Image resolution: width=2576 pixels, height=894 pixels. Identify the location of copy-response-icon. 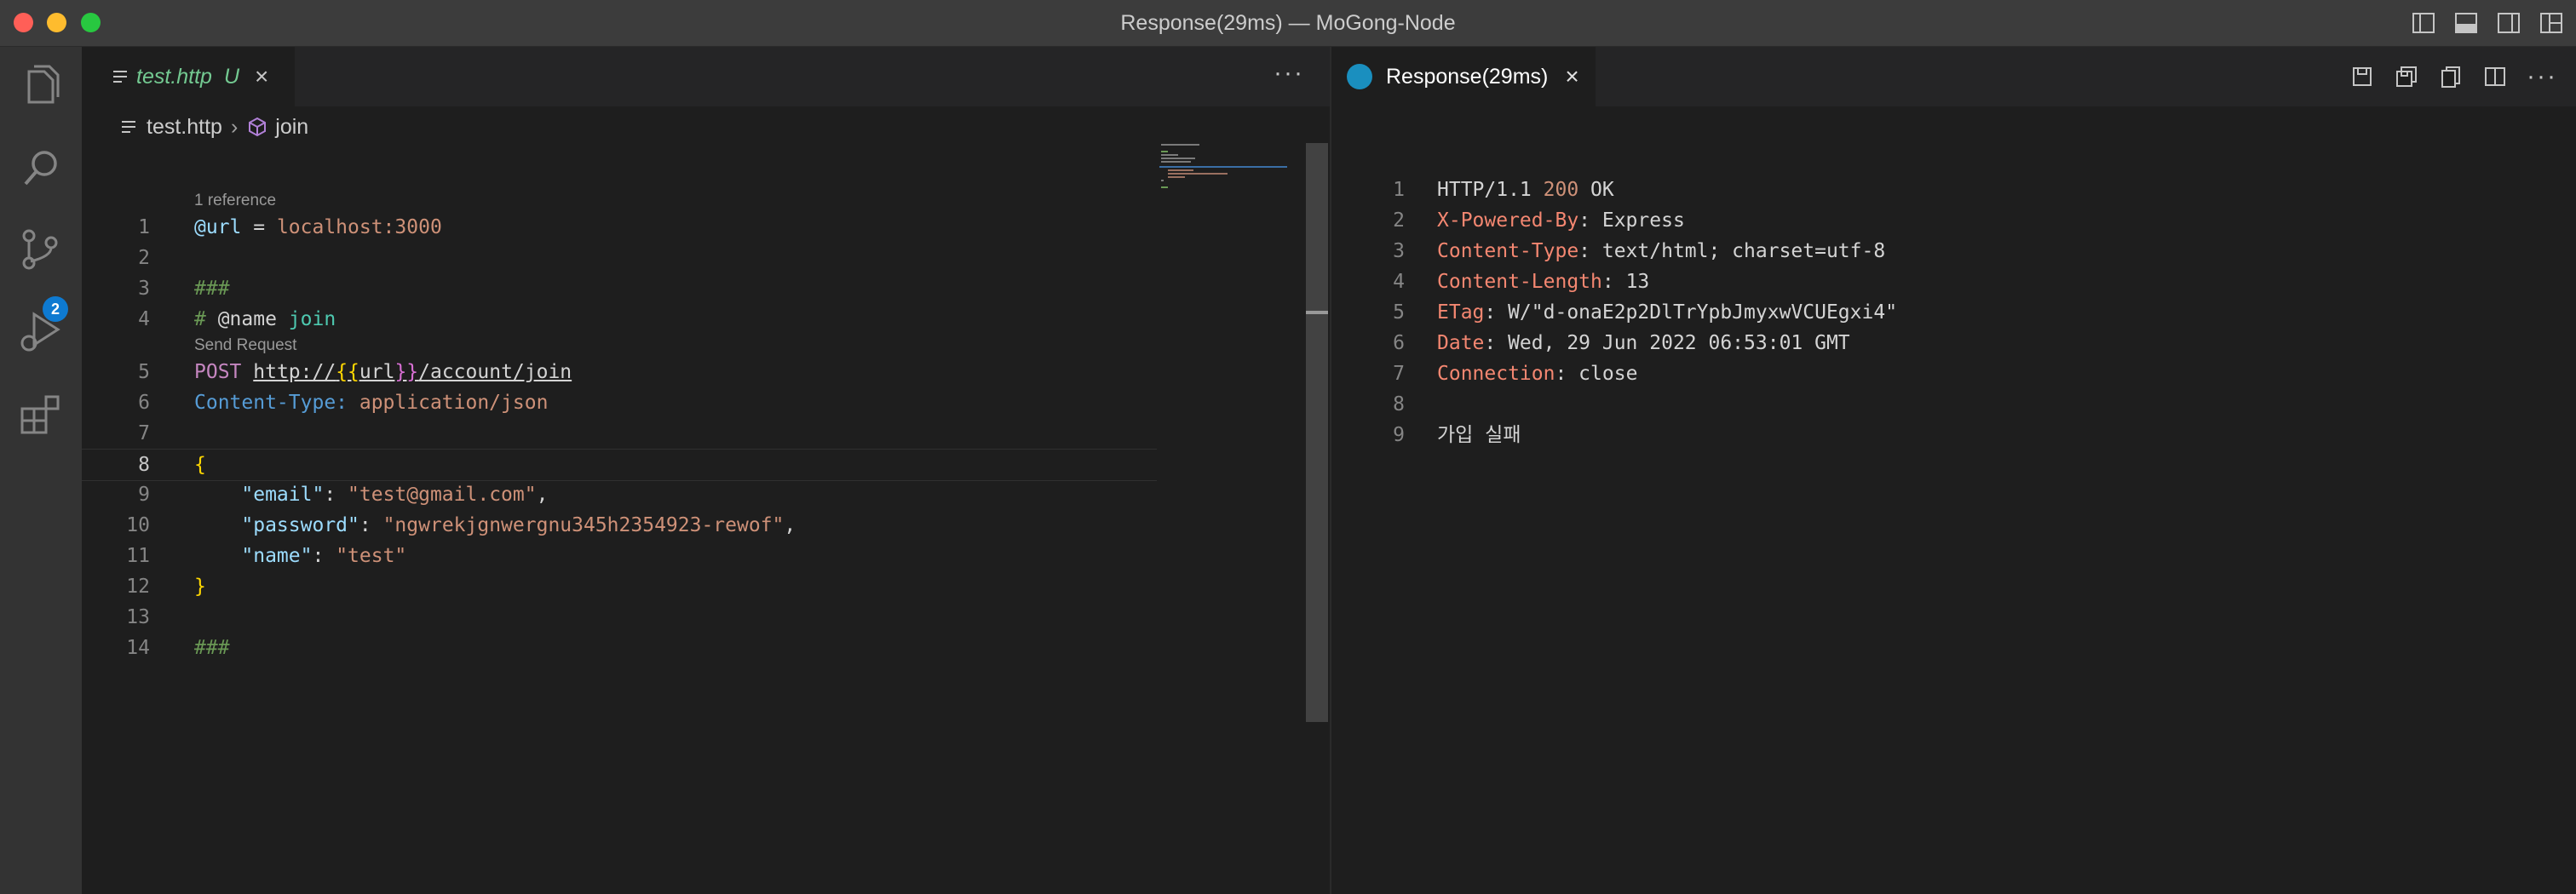
(2451, 76).